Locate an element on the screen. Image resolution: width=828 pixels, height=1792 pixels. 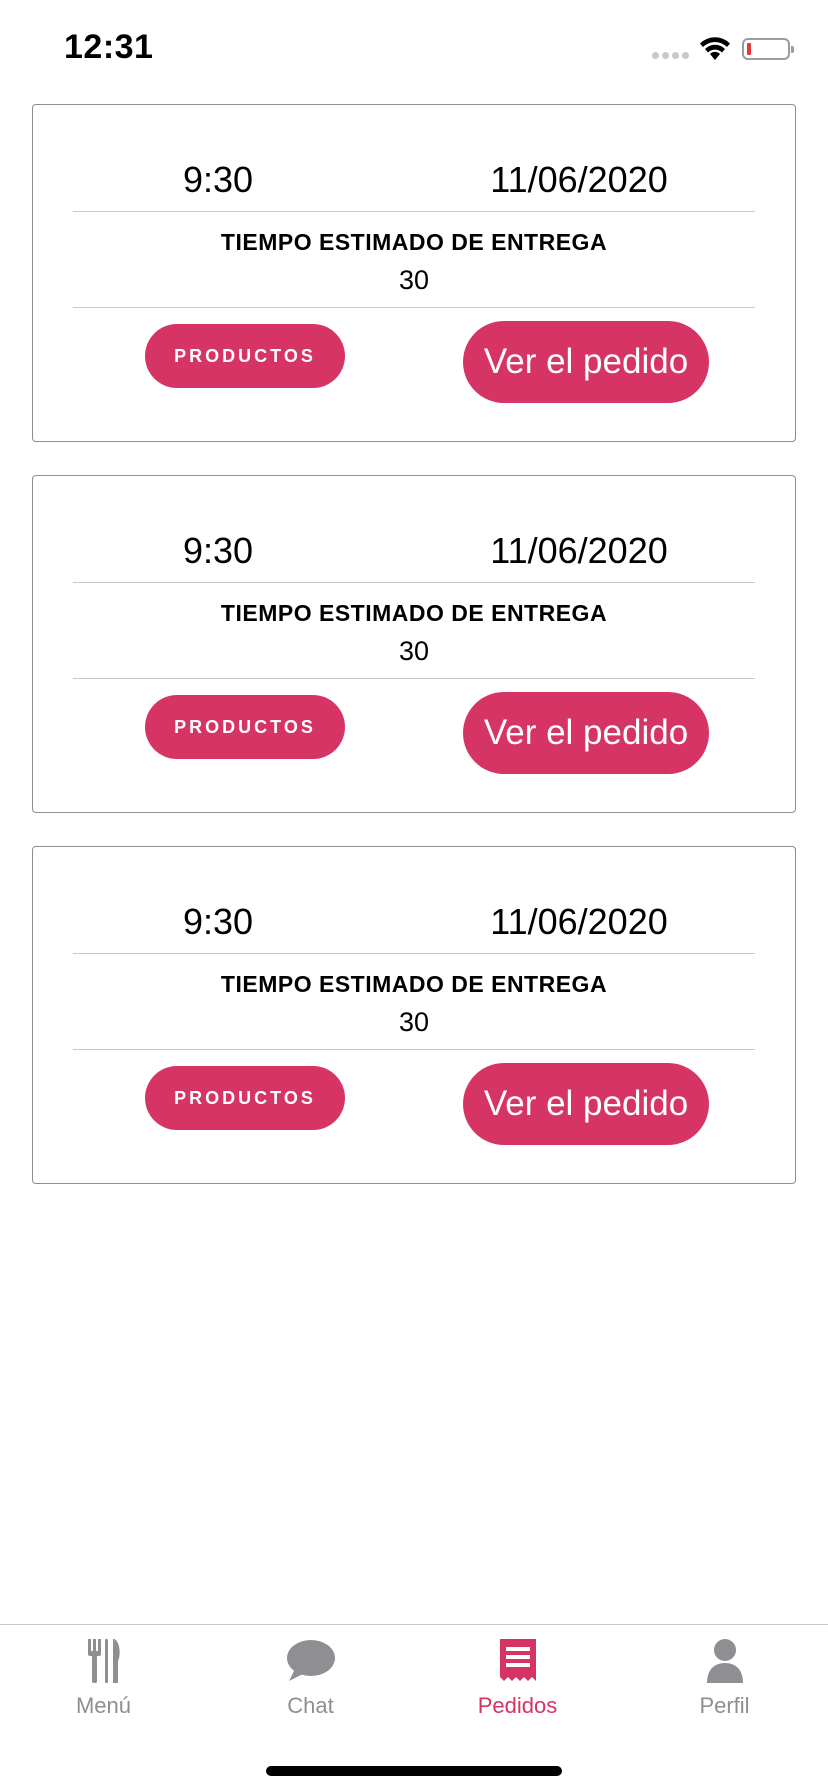
battery-icon is located at coordinates (768, 49).